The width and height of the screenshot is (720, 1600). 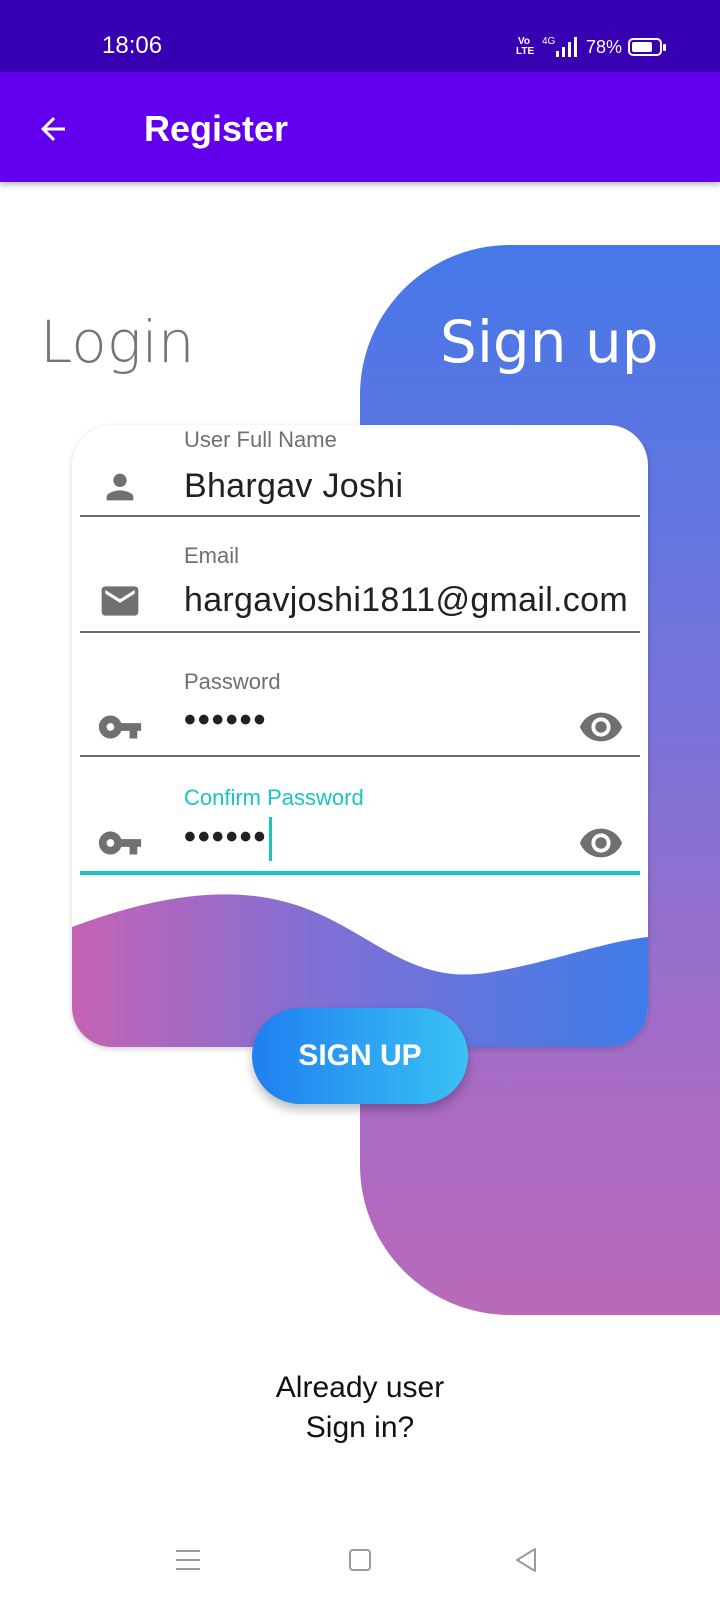 I want to click on status-time: 18:06, so click(x=132, y=45).